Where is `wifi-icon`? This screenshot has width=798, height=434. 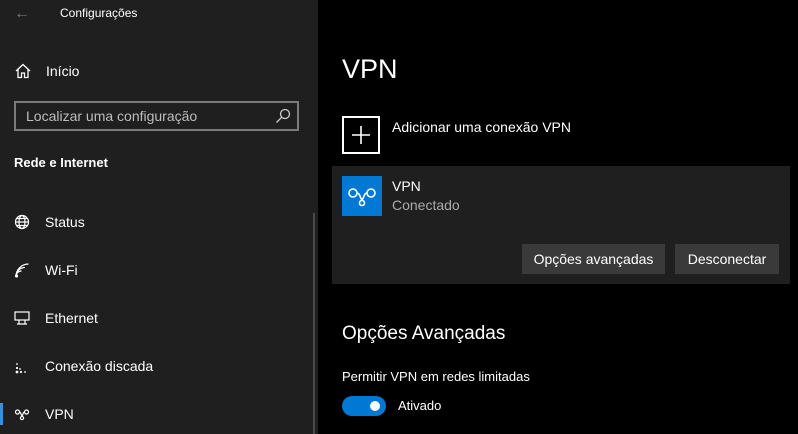 wifi-icon is located at coordinates (21, 270).